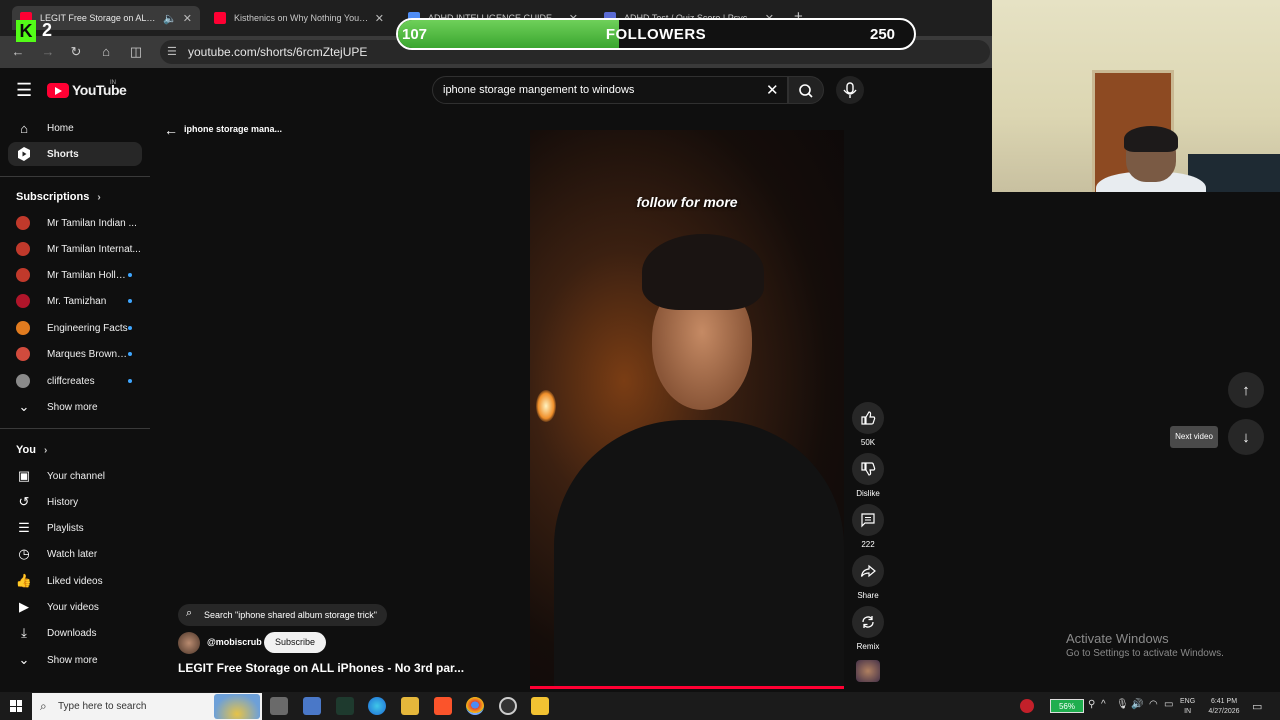 Image resolution: width=1280 pixels, height=720 pixels. What do you see at coordinates (75, 633) in the screenshot?
I see `sidebar-item-downloads: ⤓ Downloads` at bounding box center [75, 633].